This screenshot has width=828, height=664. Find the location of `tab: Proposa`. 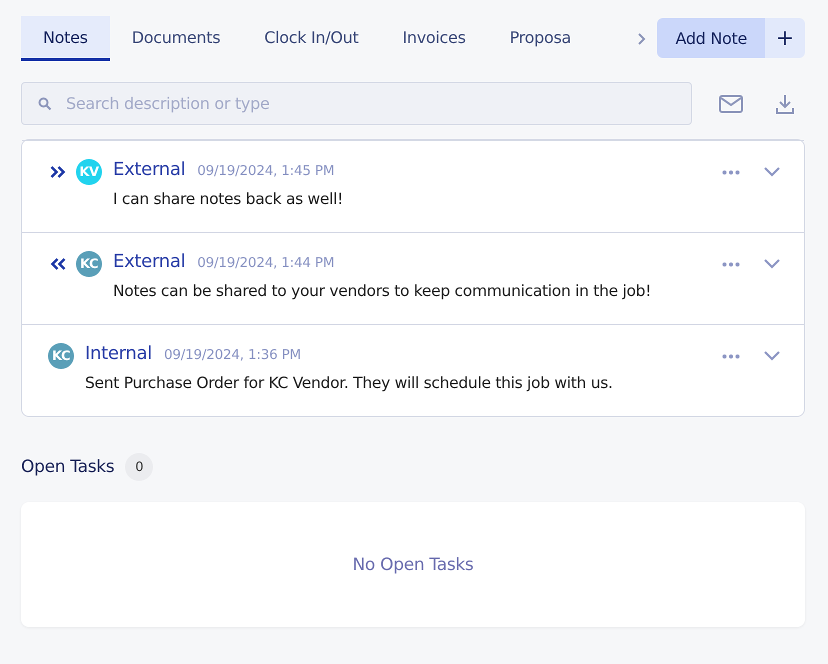

tab: Proposa is located at coordinates (540, 38).